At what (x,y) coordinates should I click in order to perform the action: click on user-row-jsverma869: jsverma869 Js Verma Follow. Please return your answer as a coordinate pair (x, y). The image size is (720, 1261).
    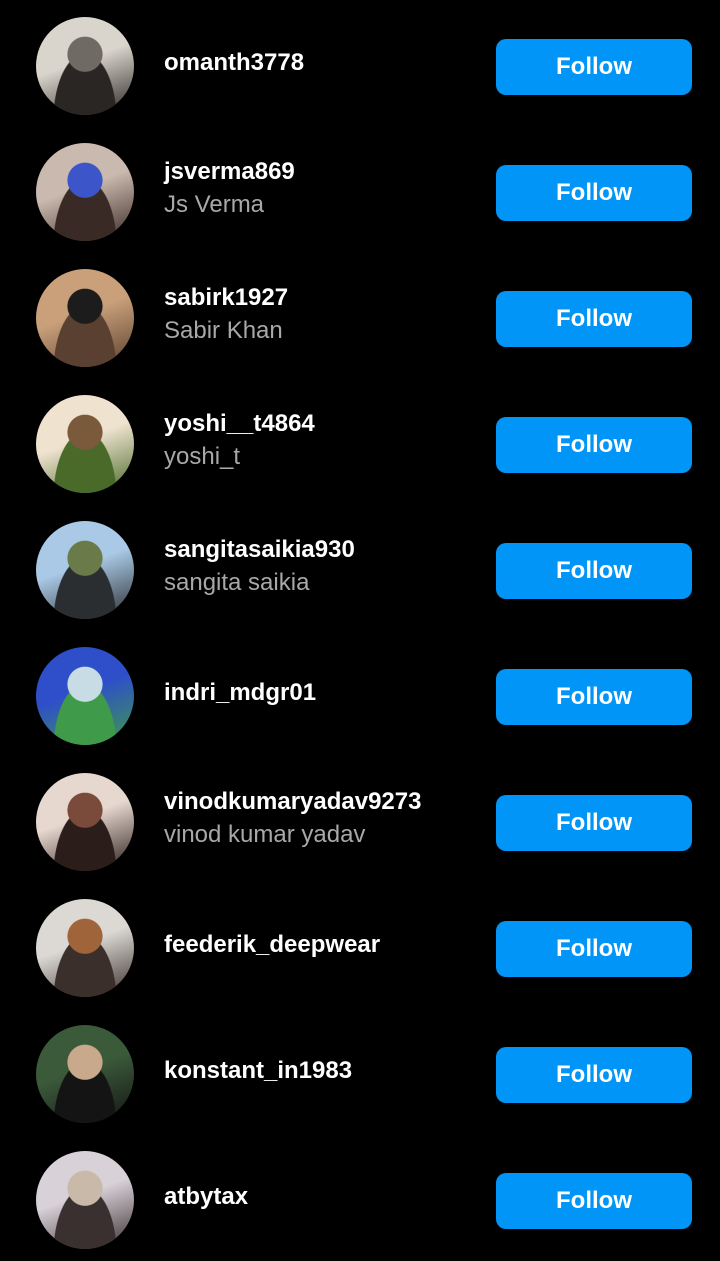
    Looking at the image, I should click on (360, 189).